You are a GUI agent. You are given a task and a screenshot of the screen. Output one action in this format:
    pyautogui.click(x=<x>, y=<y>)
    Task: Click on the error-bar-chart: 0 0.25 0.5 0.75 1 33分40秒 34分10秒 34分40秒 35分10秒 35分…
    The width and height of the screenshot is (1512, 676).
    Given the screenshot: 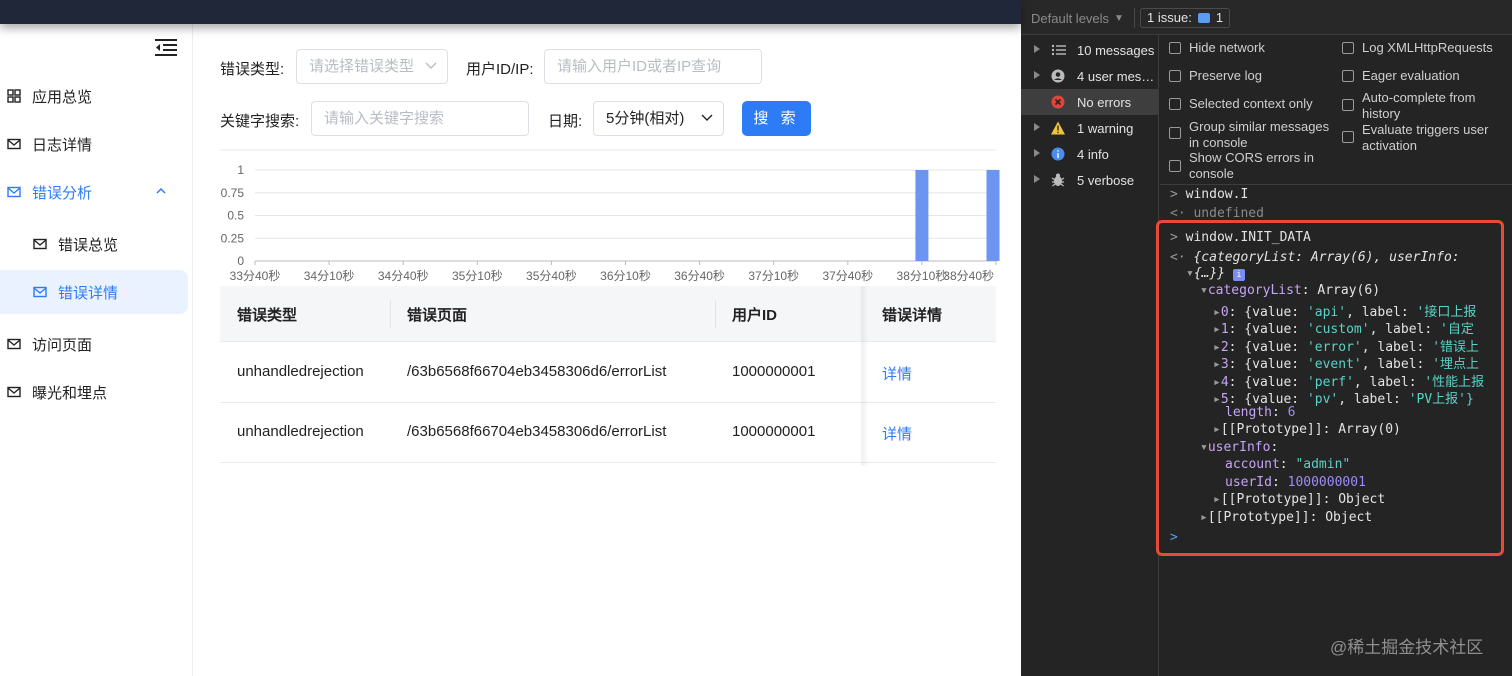 What is the action you would take?
    pyautogui.click(x=610, y=216)
    